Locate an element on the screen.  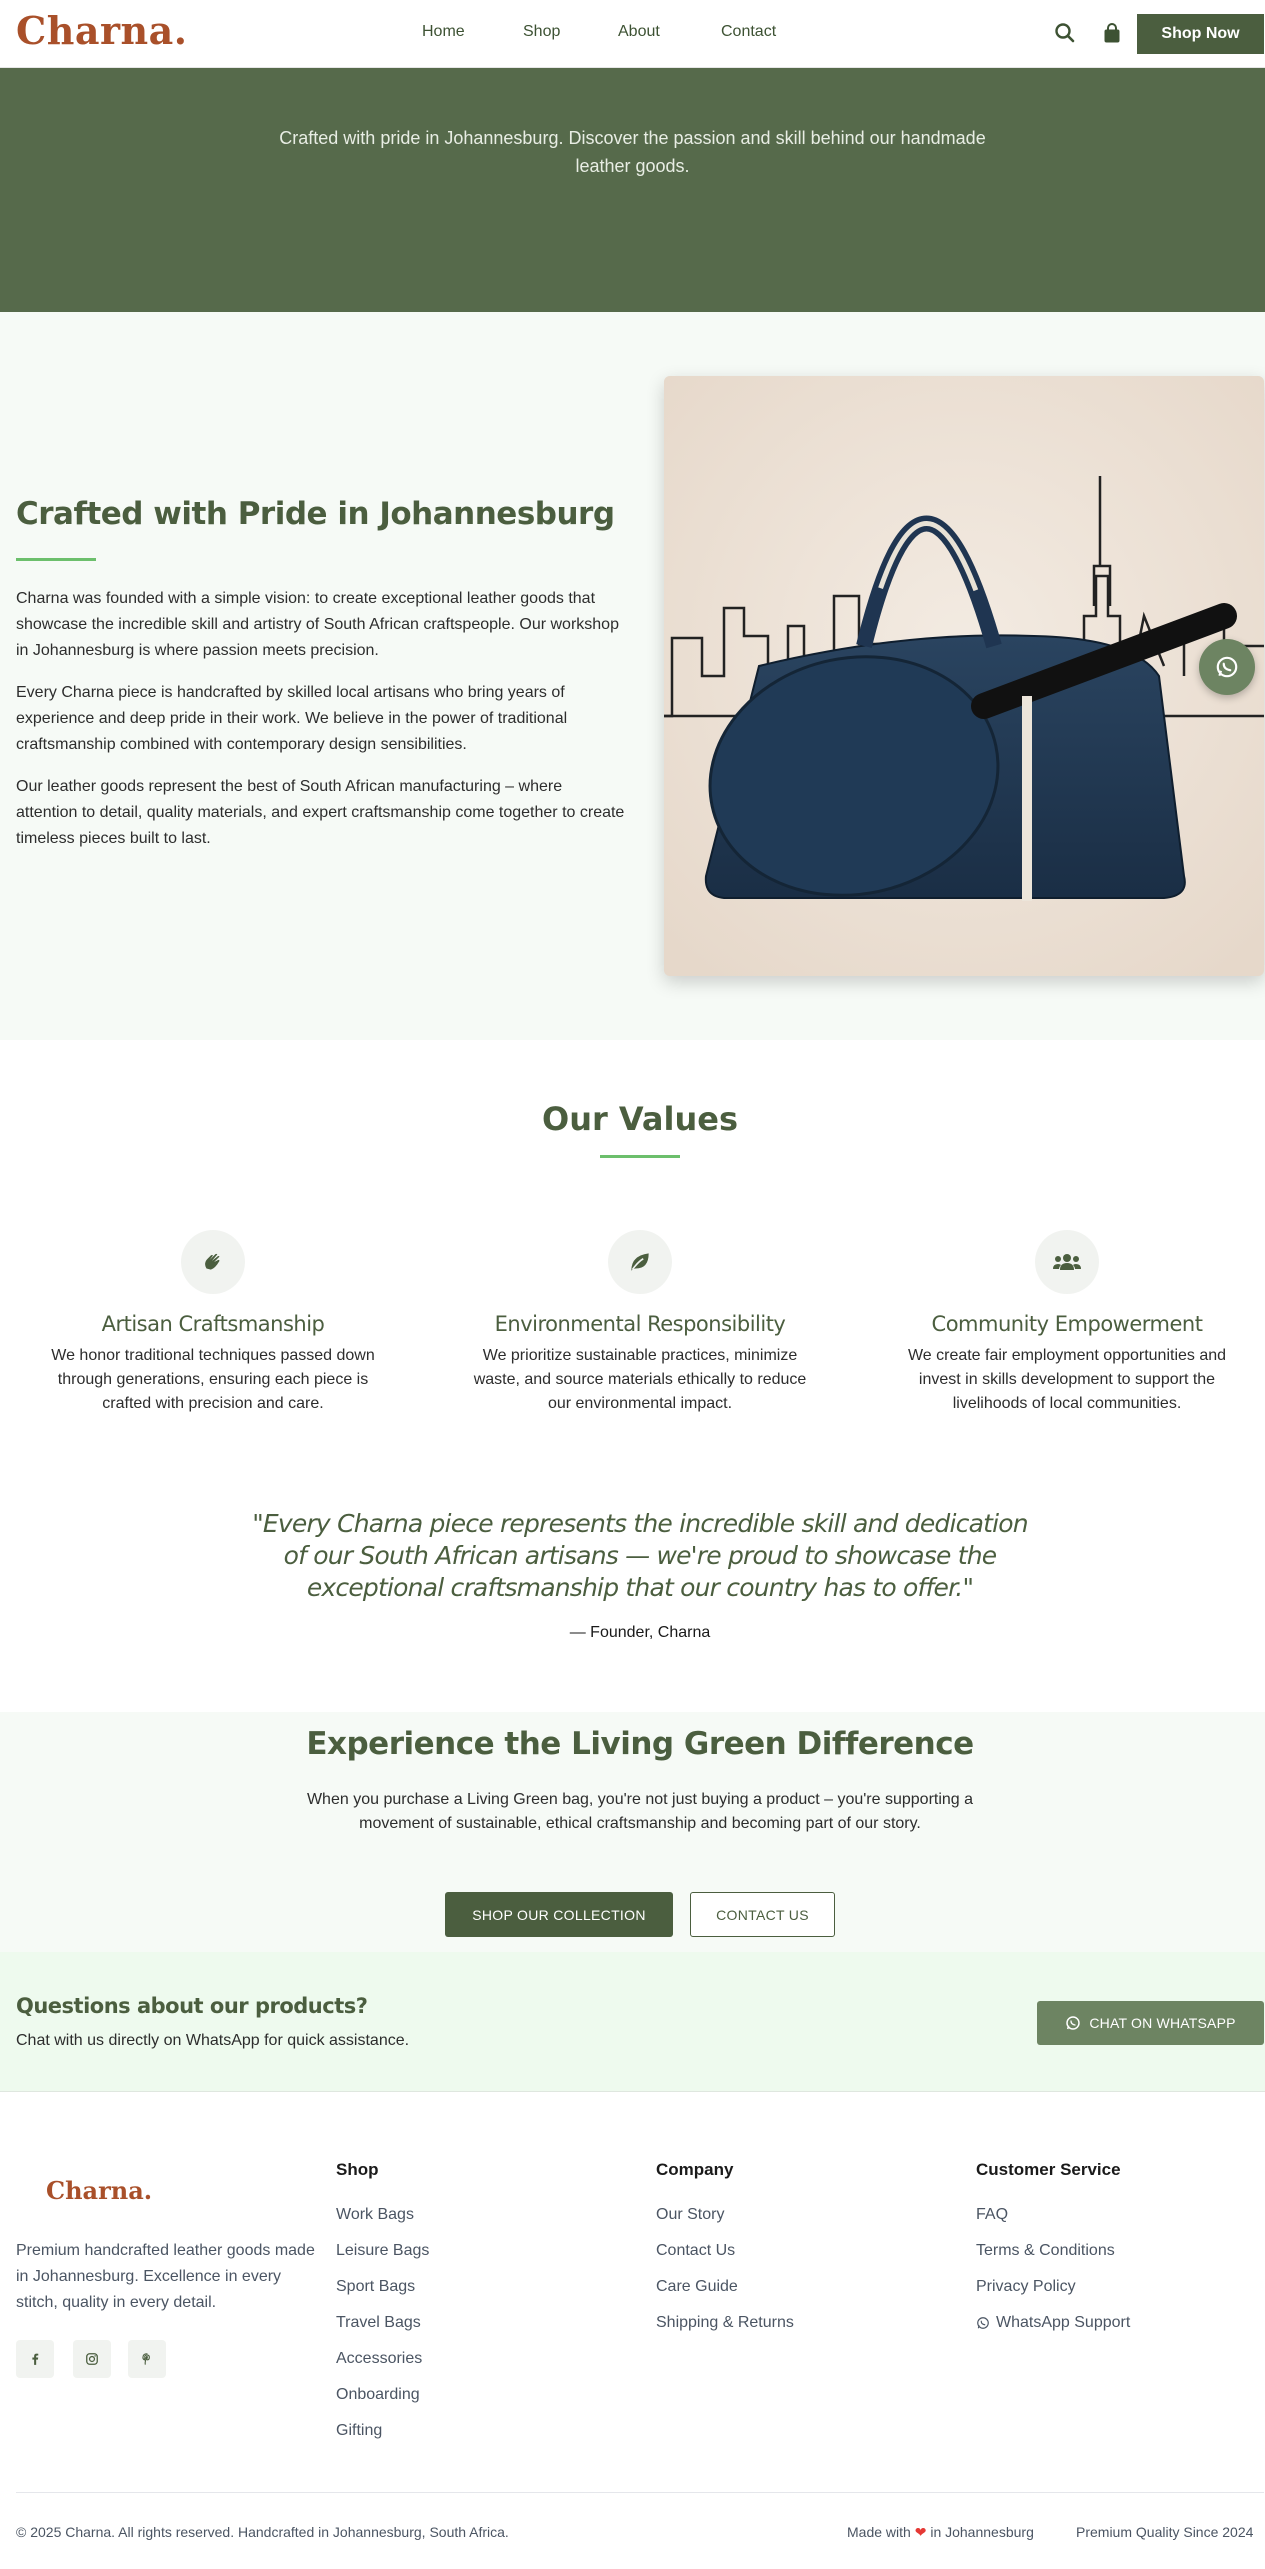
values-title: Our Values is located at coordinates (639, 1119).